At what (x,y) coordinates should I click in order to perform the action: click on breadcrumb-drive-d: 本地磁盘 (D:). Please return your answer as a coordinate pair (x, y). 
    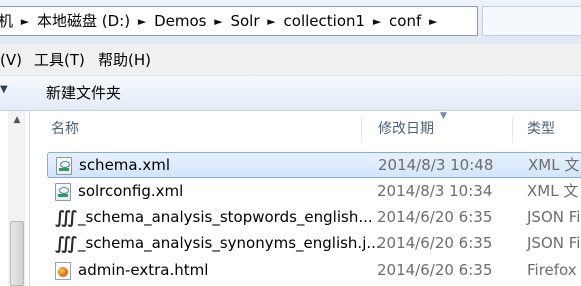
    Looking at the image, I should click on (83, 21).